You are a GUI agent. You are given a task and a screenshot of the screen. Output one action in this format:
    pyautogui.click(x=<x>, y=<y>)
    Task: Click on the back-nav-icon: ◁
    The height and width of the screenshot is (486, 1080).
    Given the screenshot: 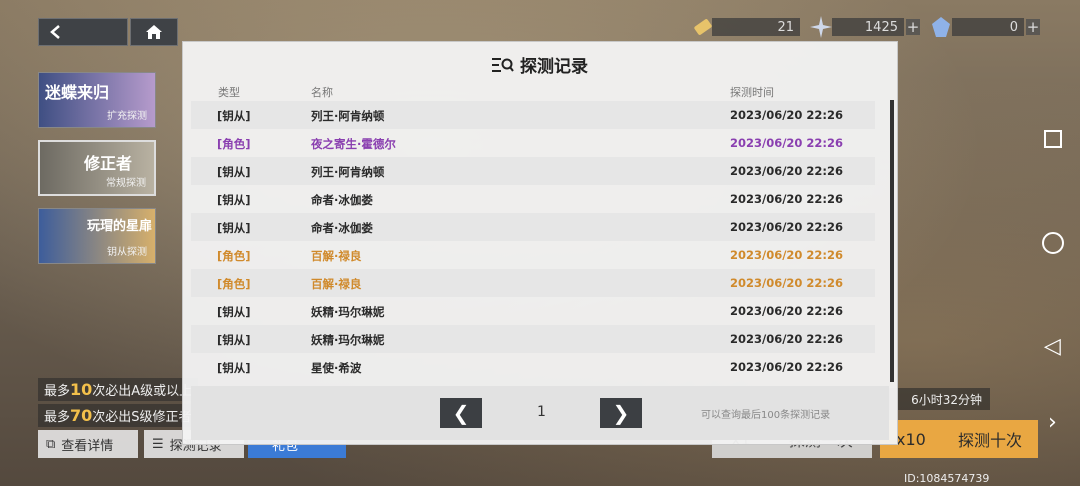 What is the action you would take?
    pyautogui.click(x=1052, y=346)
    